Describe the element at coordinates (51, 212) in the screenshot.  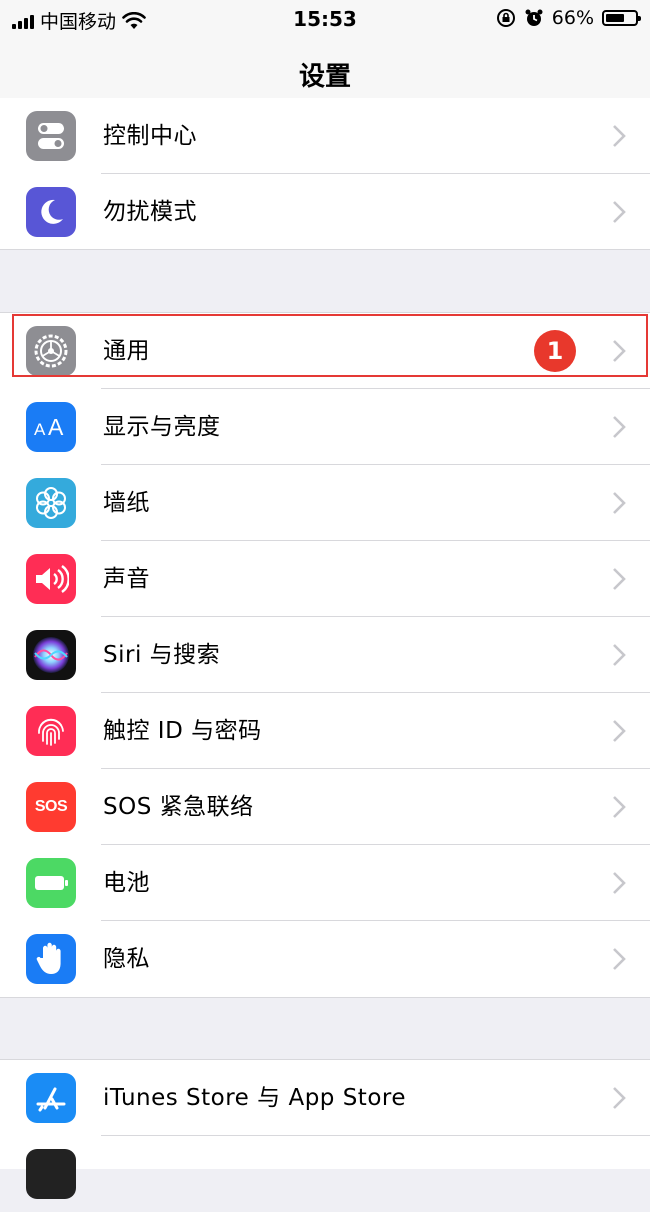
I see `moon-icon` at that location.